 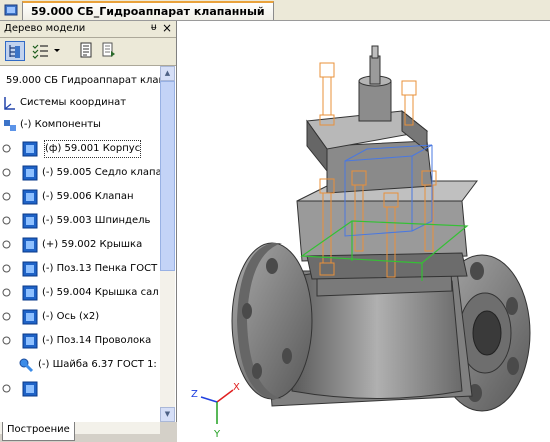 What do you see at coordinates (97, 364) in the screenshot?
I see `tree-row-label: (-) Шайба 6.37 ГОСТ 1:` at bounding box center [97, 364].